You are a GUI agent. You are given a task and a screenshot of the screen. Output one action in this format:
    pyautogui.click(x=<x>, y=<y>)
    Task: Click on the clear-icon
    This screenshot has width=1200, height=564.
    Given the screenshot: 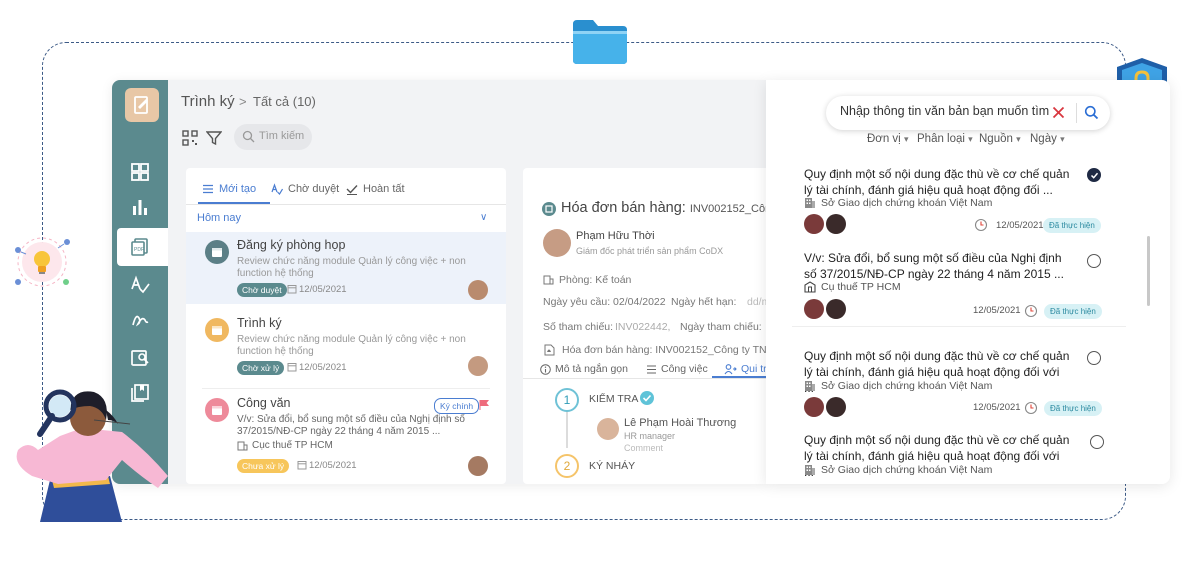 What is the action you would take?
    pyautogui.click(x=1058, y=112)
    